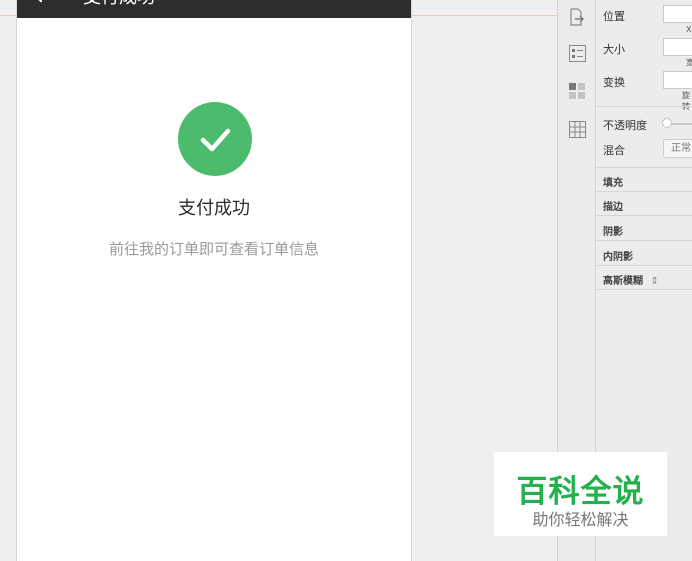  What do you see at coordinates (677, 80) in the screenshot?
I see `transform-input` at bounding box center [677, 80].